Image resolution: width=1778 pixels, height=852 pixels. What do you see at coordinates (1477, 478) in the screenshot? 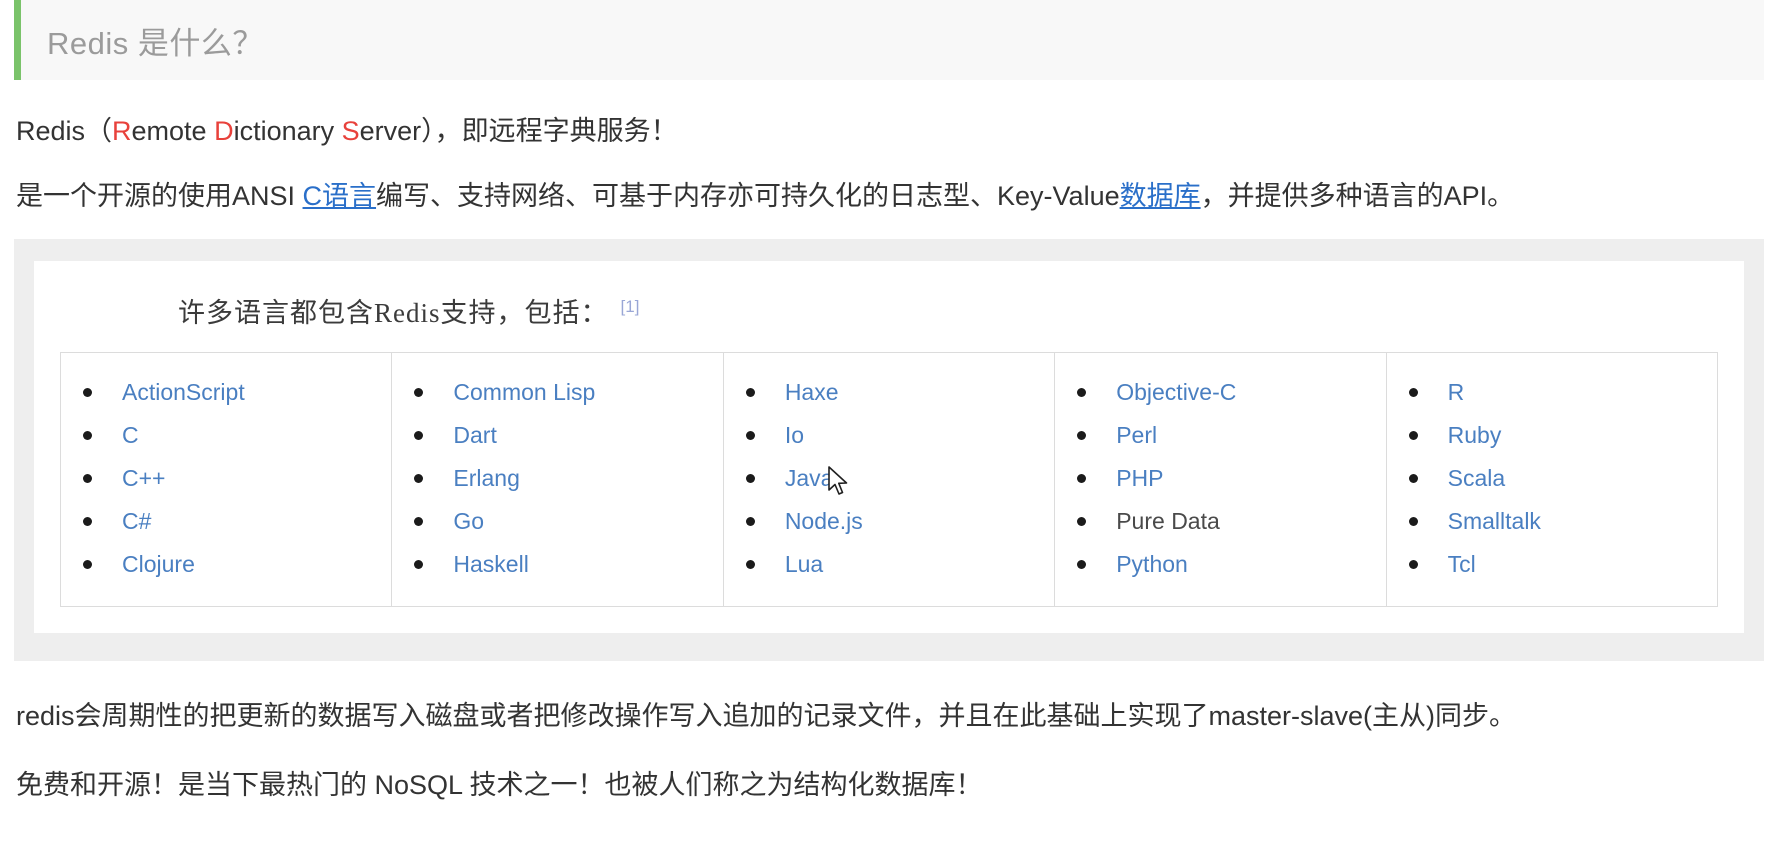
I see `language-label: Scala` at bounding box center [1477, 478].